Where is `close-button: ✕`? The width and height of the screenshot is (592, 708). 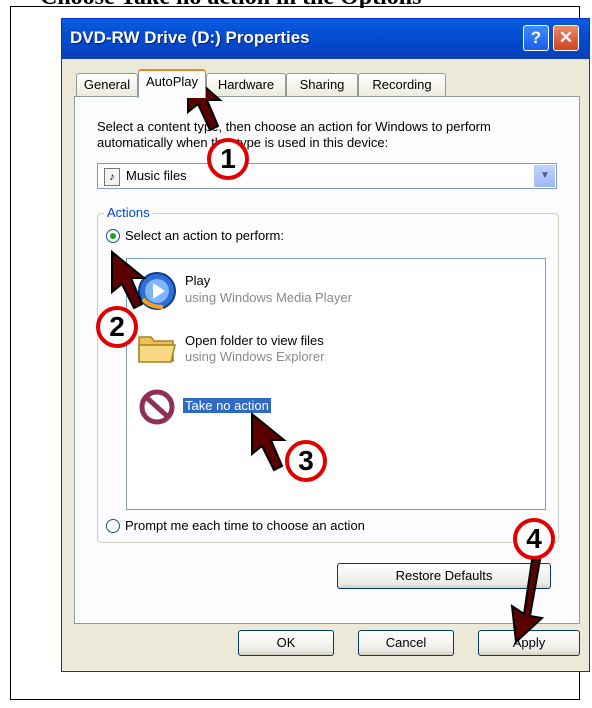
close-button: ✕ is located at coordinates (566, 38).